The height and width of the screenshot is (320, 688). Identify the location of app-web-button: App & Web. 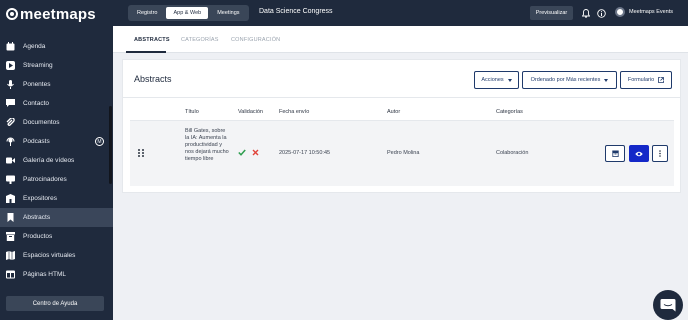
(187, 13).